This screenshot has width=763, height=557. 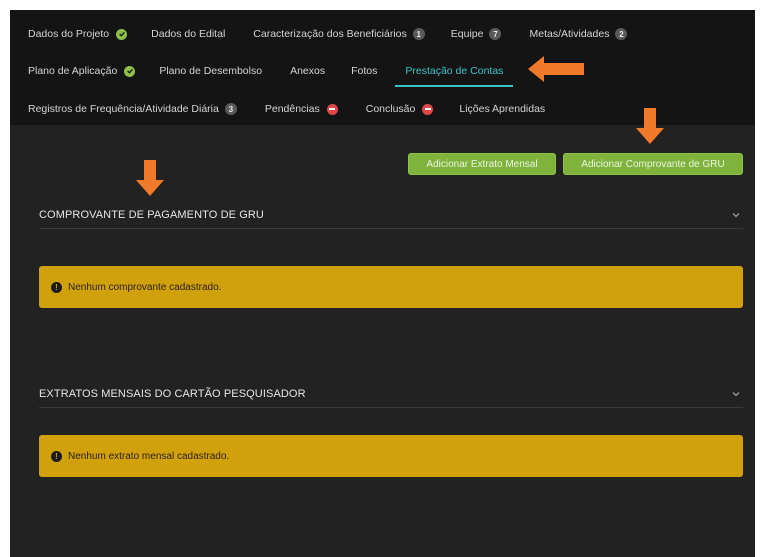 I want to click on tab-label: Dados do Projeto, so click(x=69, y=34).